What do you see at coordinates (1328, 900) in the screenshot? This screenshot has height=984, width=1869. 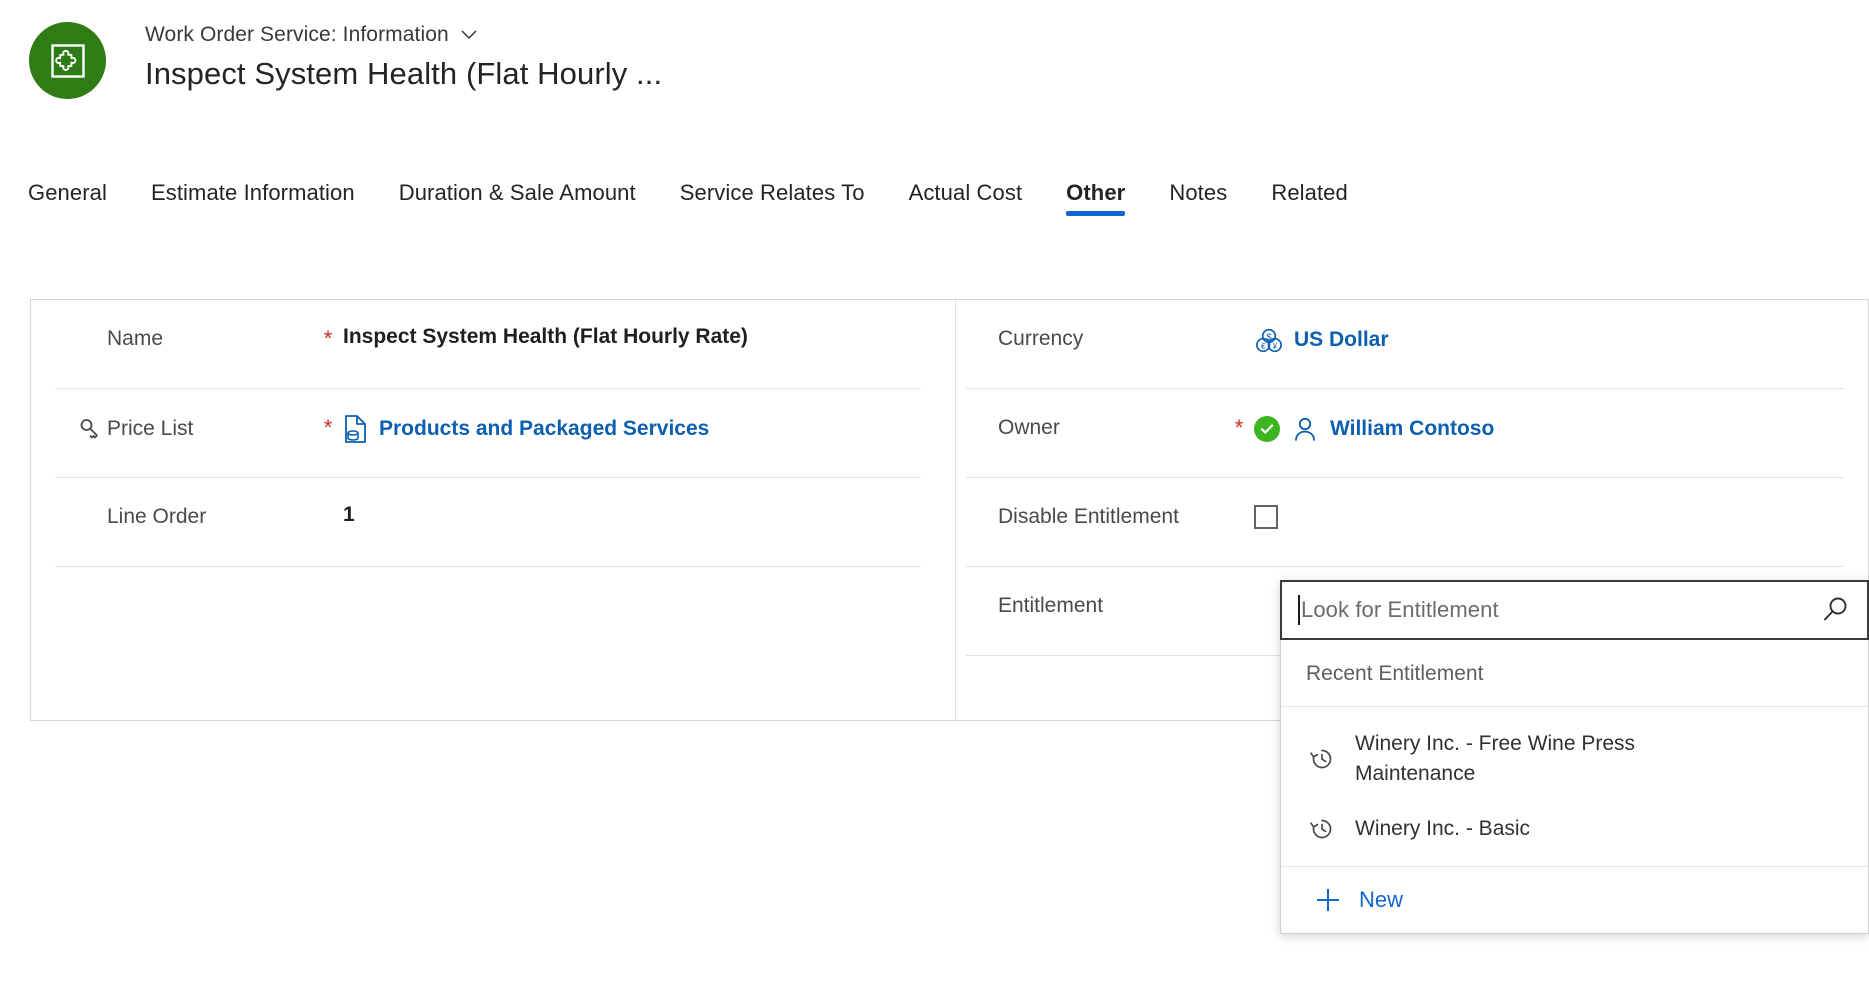 I see `plus-icon` at bounding box center [1328, 900].